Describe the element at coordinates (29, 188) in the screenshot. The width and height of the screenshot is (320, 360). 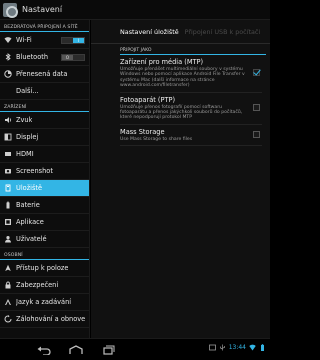
I see `sidebar-item-label: Úložiště` at that location.